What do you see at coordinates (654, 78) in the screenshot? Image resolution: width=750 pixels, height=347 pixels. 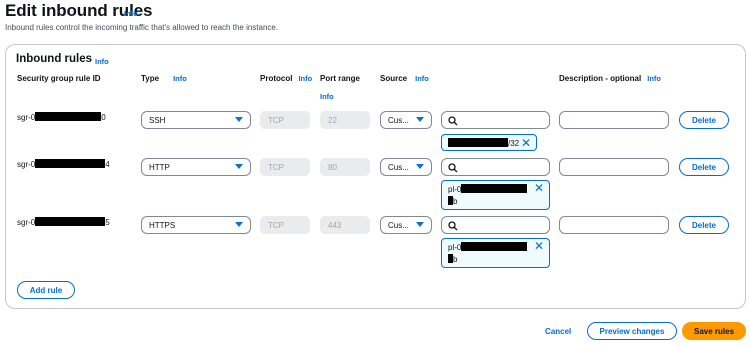 I see `description-info-link: Info` at bounding box center [654, 78].